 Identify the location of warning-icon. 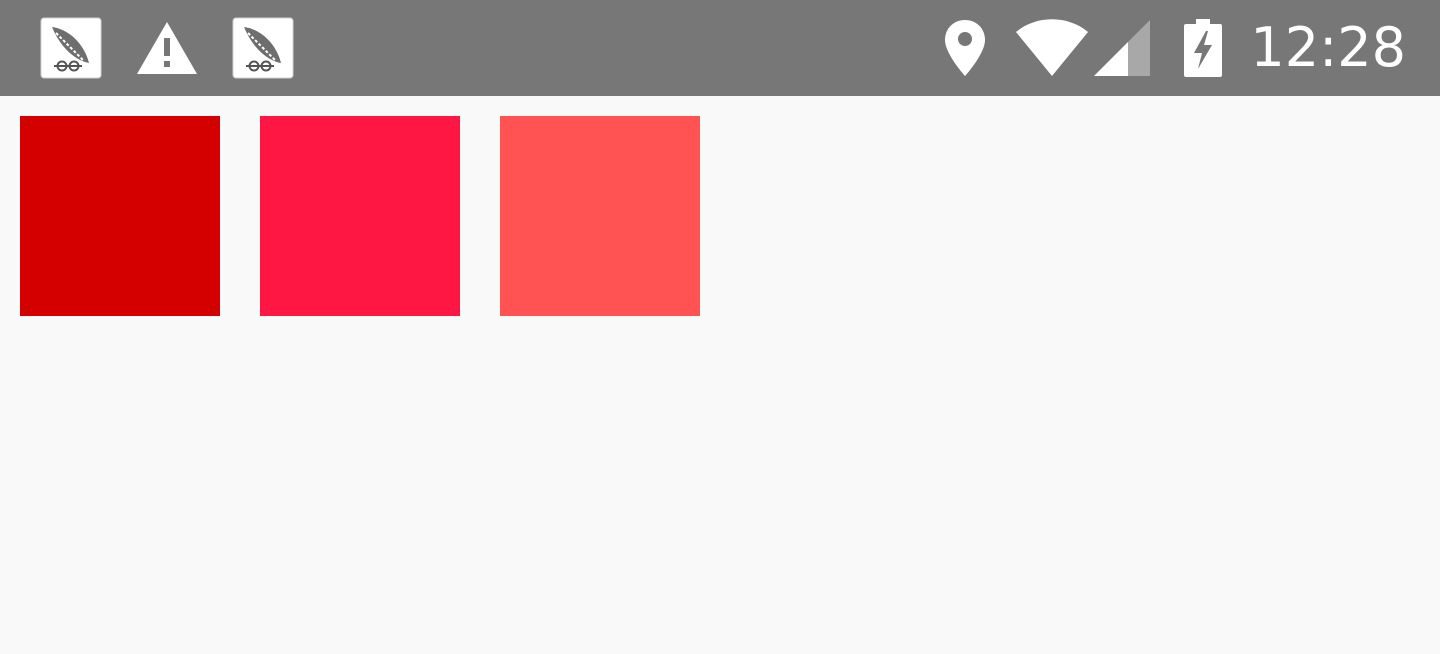
(167, 48).